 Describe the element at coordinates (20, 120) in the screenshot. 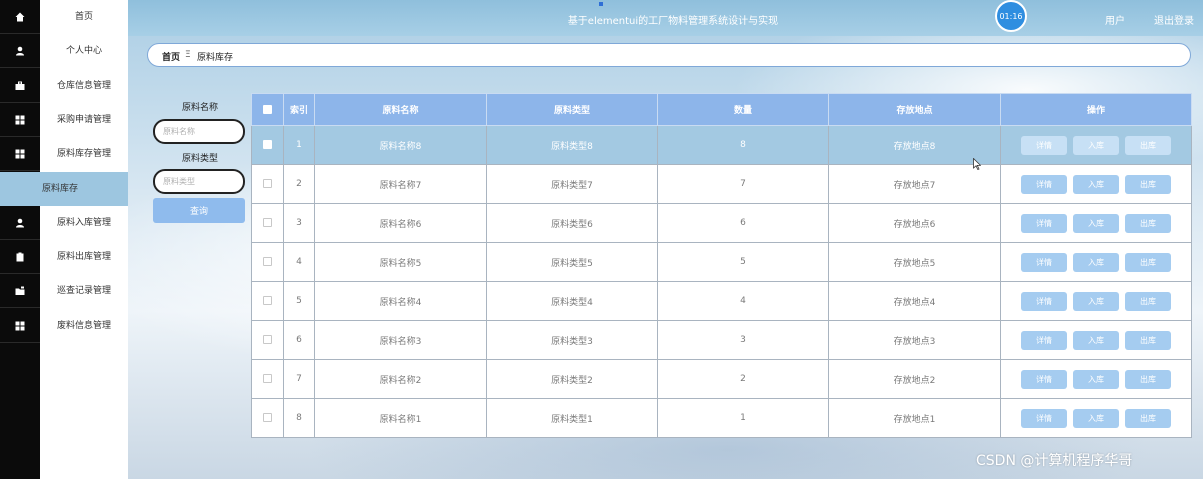

I see `grid-icon` at that location.